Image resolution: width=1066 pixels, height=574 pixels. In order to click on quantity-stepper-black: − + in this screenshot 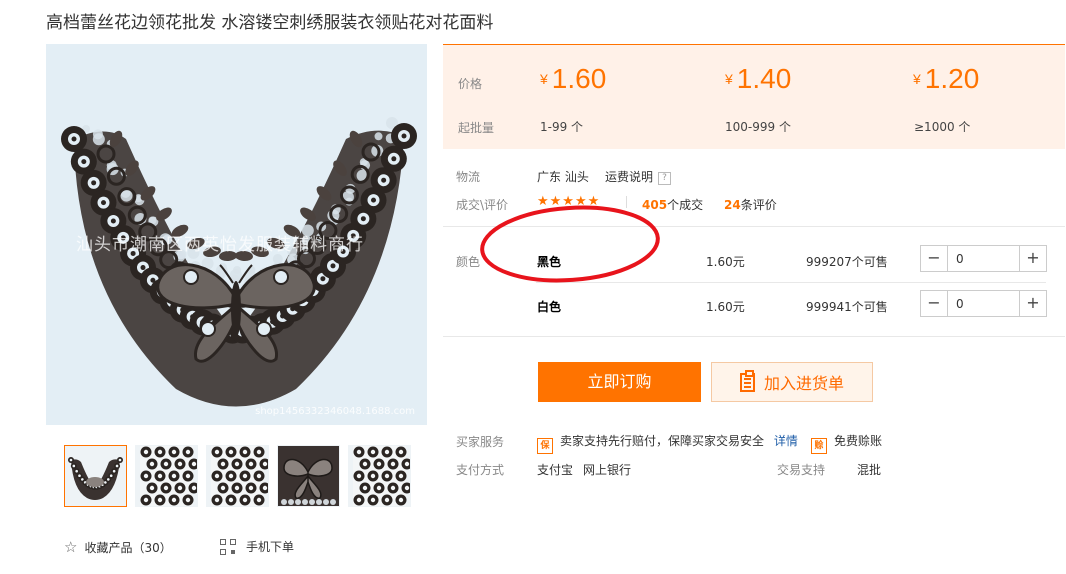, I will do `click(983, 258)`.